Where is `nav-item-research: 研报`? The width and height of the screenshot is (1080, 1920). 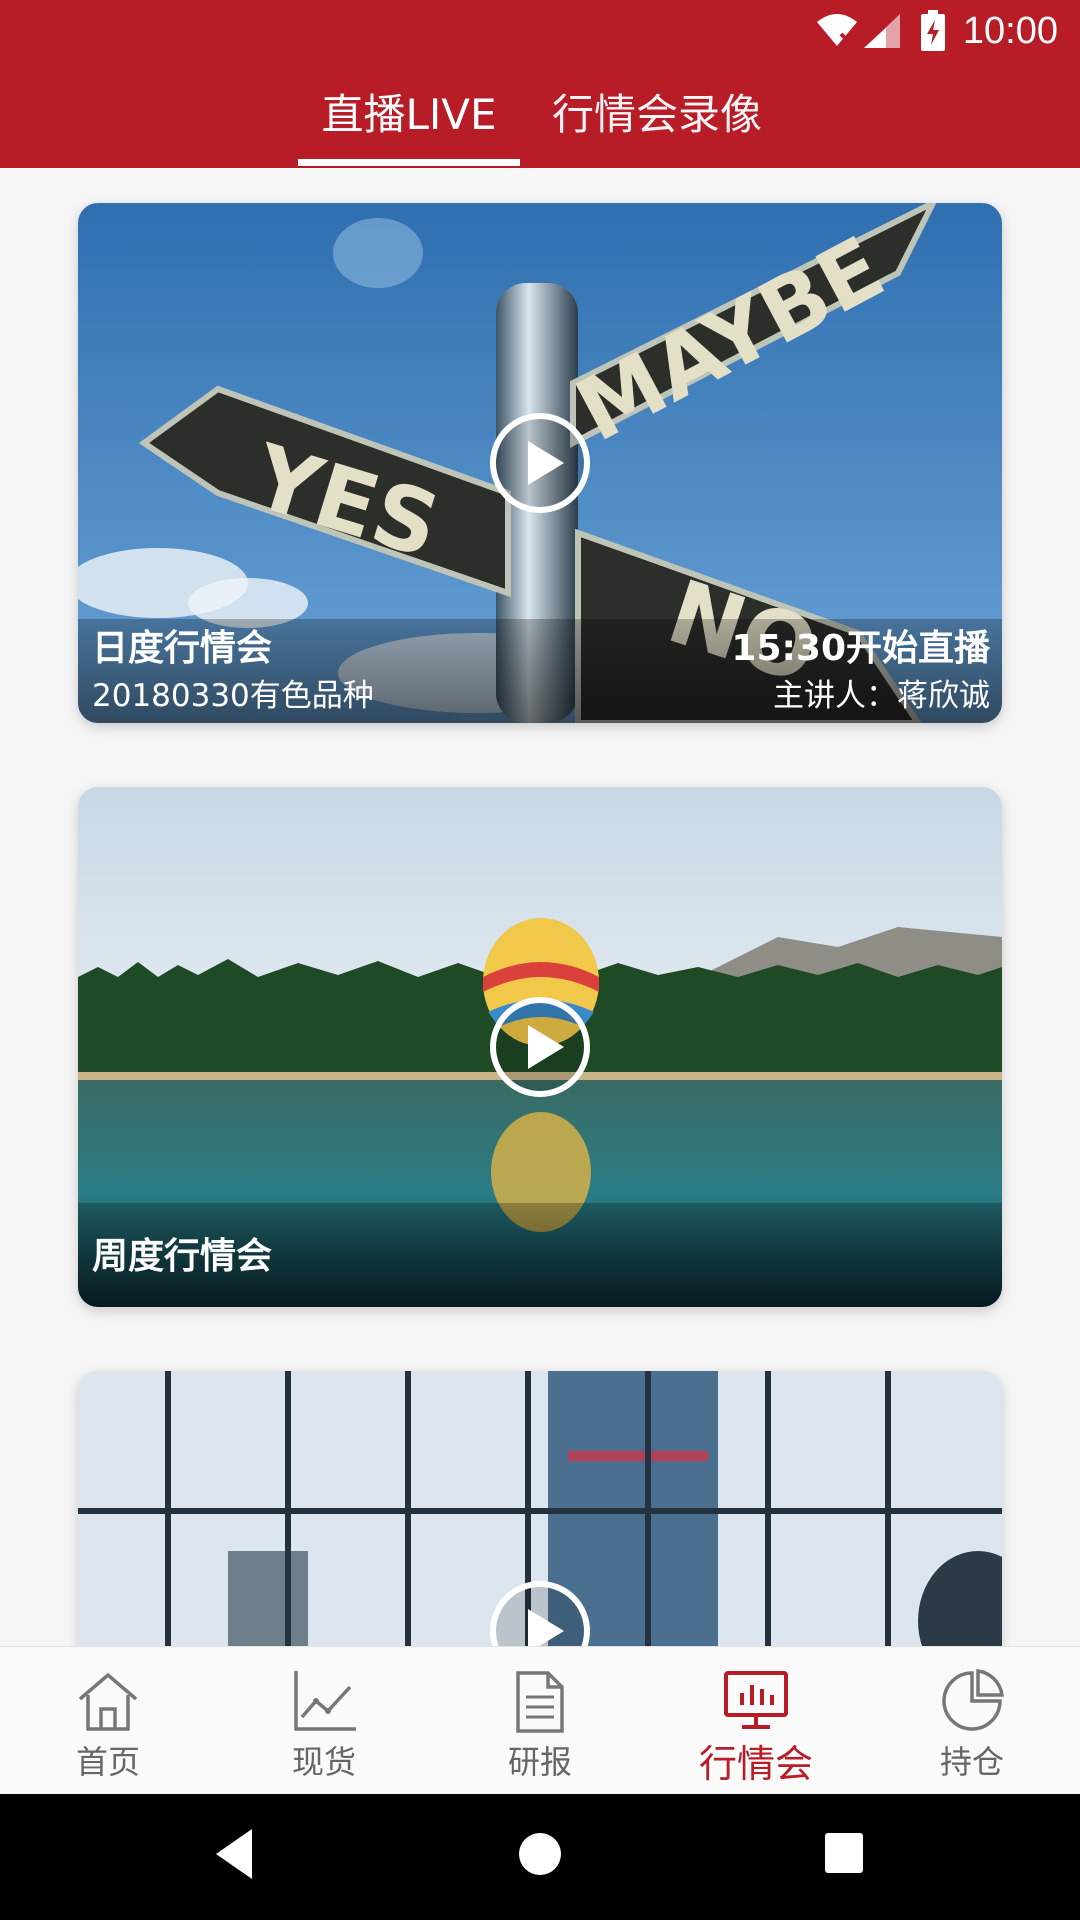 nav-item-research: 研报 is located at coordinates (540, 1721).